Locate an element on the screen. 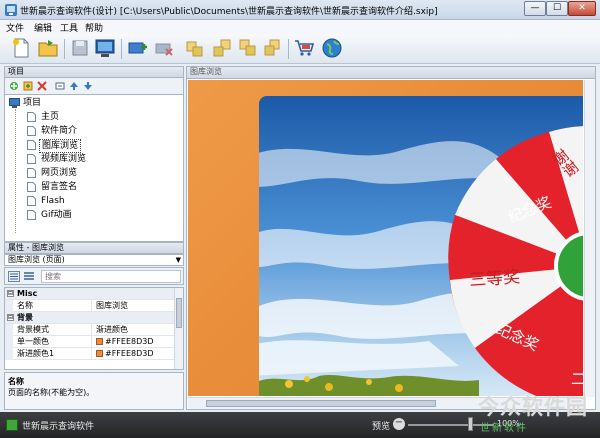  minimize-button: — is located at coordinates (535, 8).